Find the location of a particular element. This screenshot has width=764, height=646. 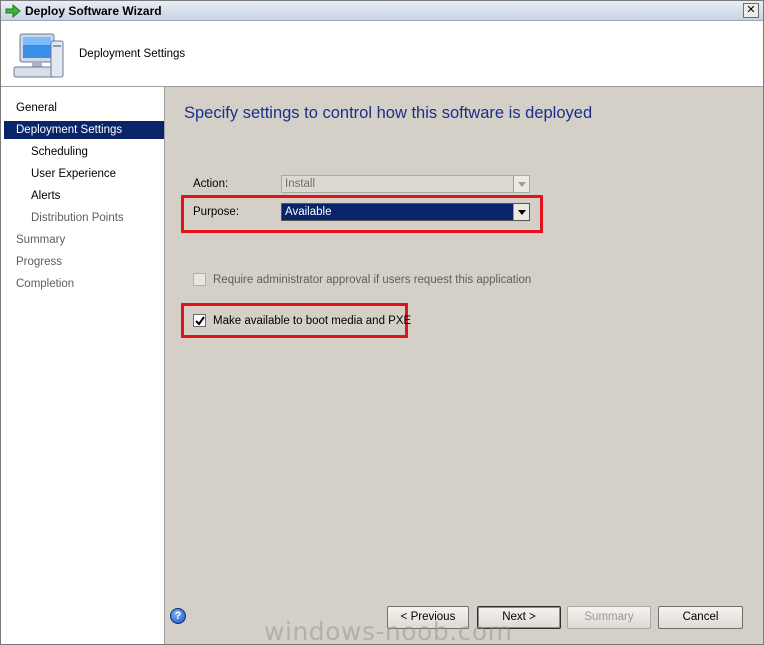

boot-media-checkbox is located at coordinates (199, 320).